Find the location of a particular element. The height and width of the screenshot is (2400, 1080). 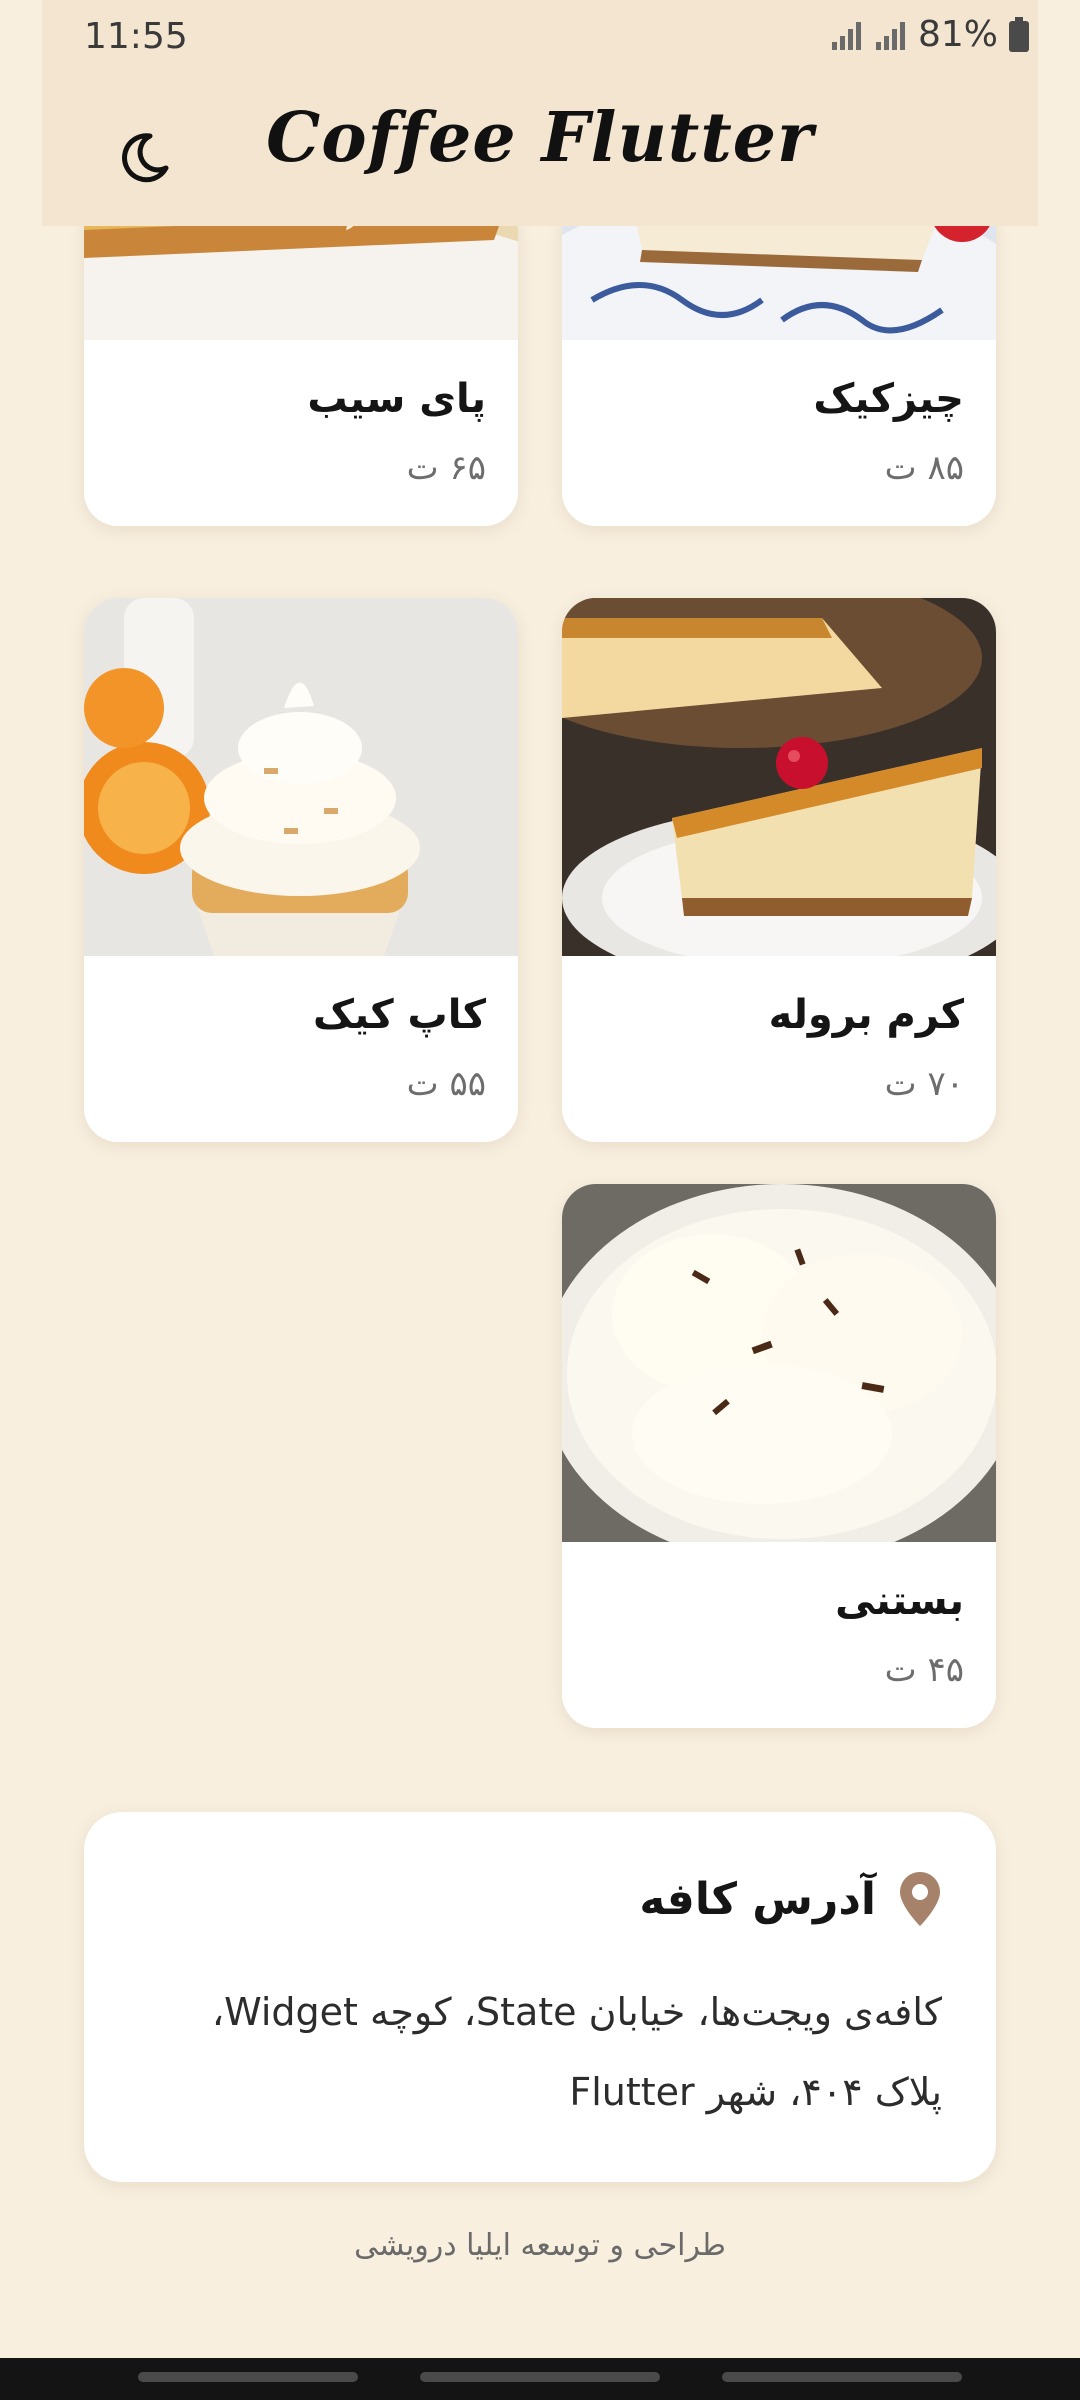

status-time: 11:55 is located at coordinates (136, 36).